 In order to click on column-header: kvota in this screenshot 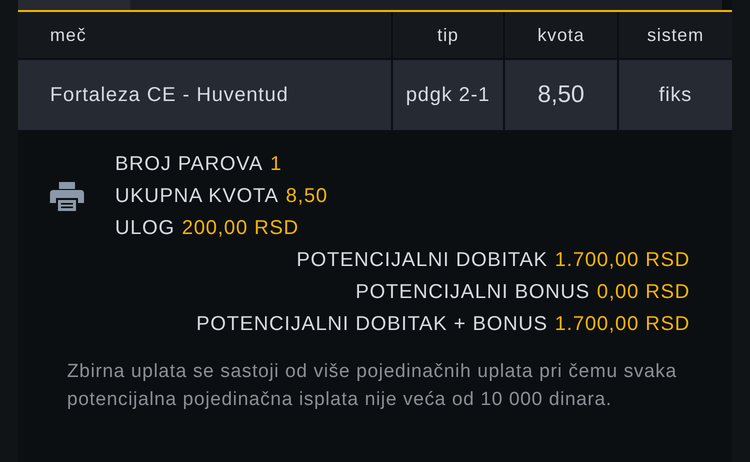, I will do `click(561, 35)`.